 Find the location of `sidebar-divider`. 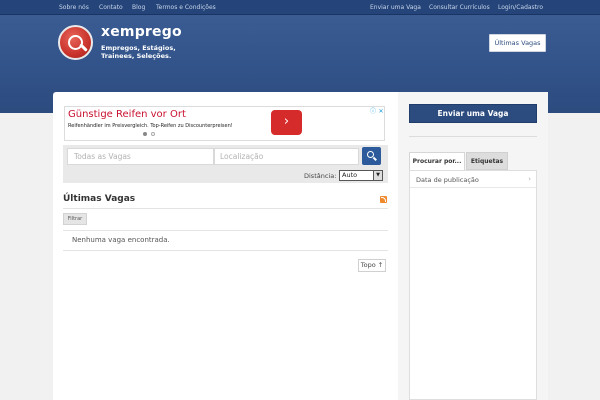

sidebar-divider is located at coordinates (473, 136).